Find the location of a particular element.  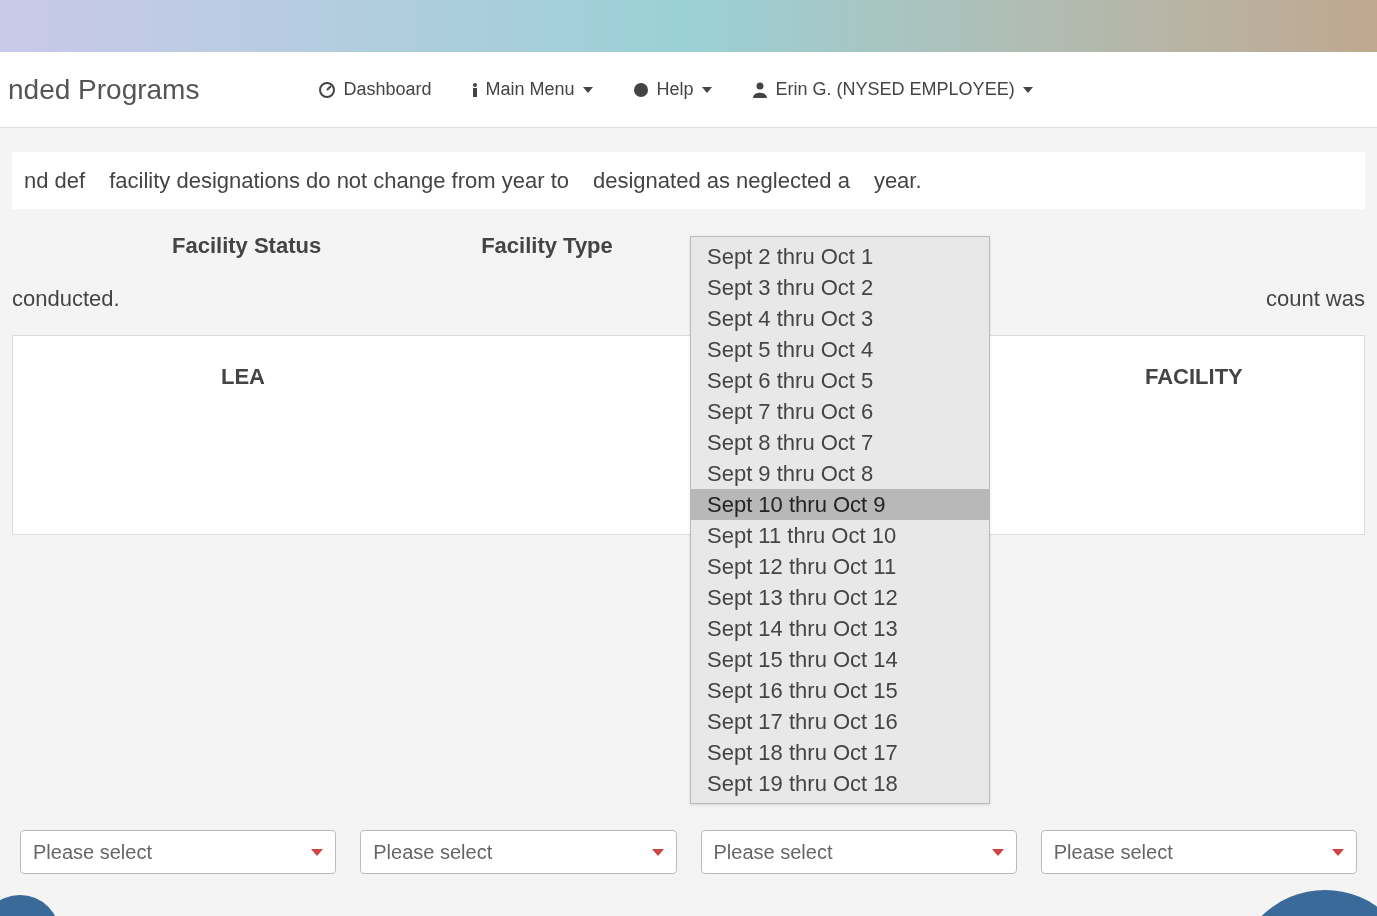

dropdown-option: Sept 9 thru Oct 8 is located at coordinates (840, 473).